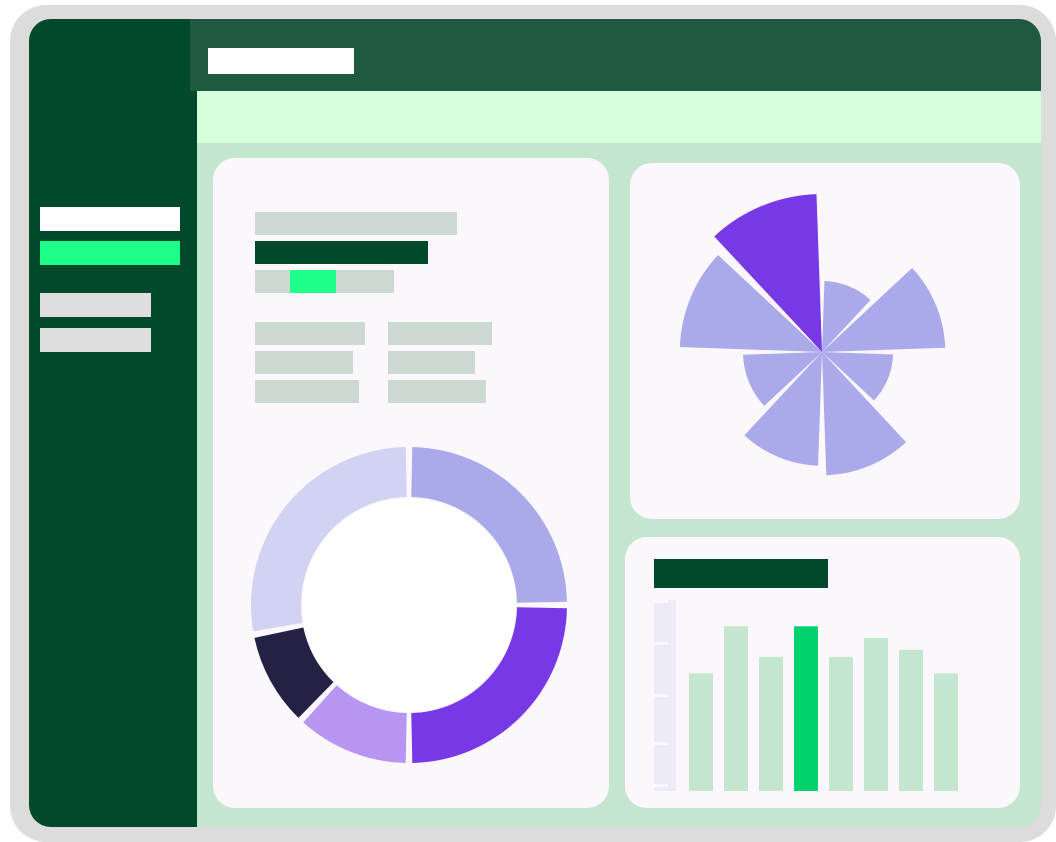 This screenshot has height=842, width=1056. I want to click on bar-highlighted, so click(806, 708).